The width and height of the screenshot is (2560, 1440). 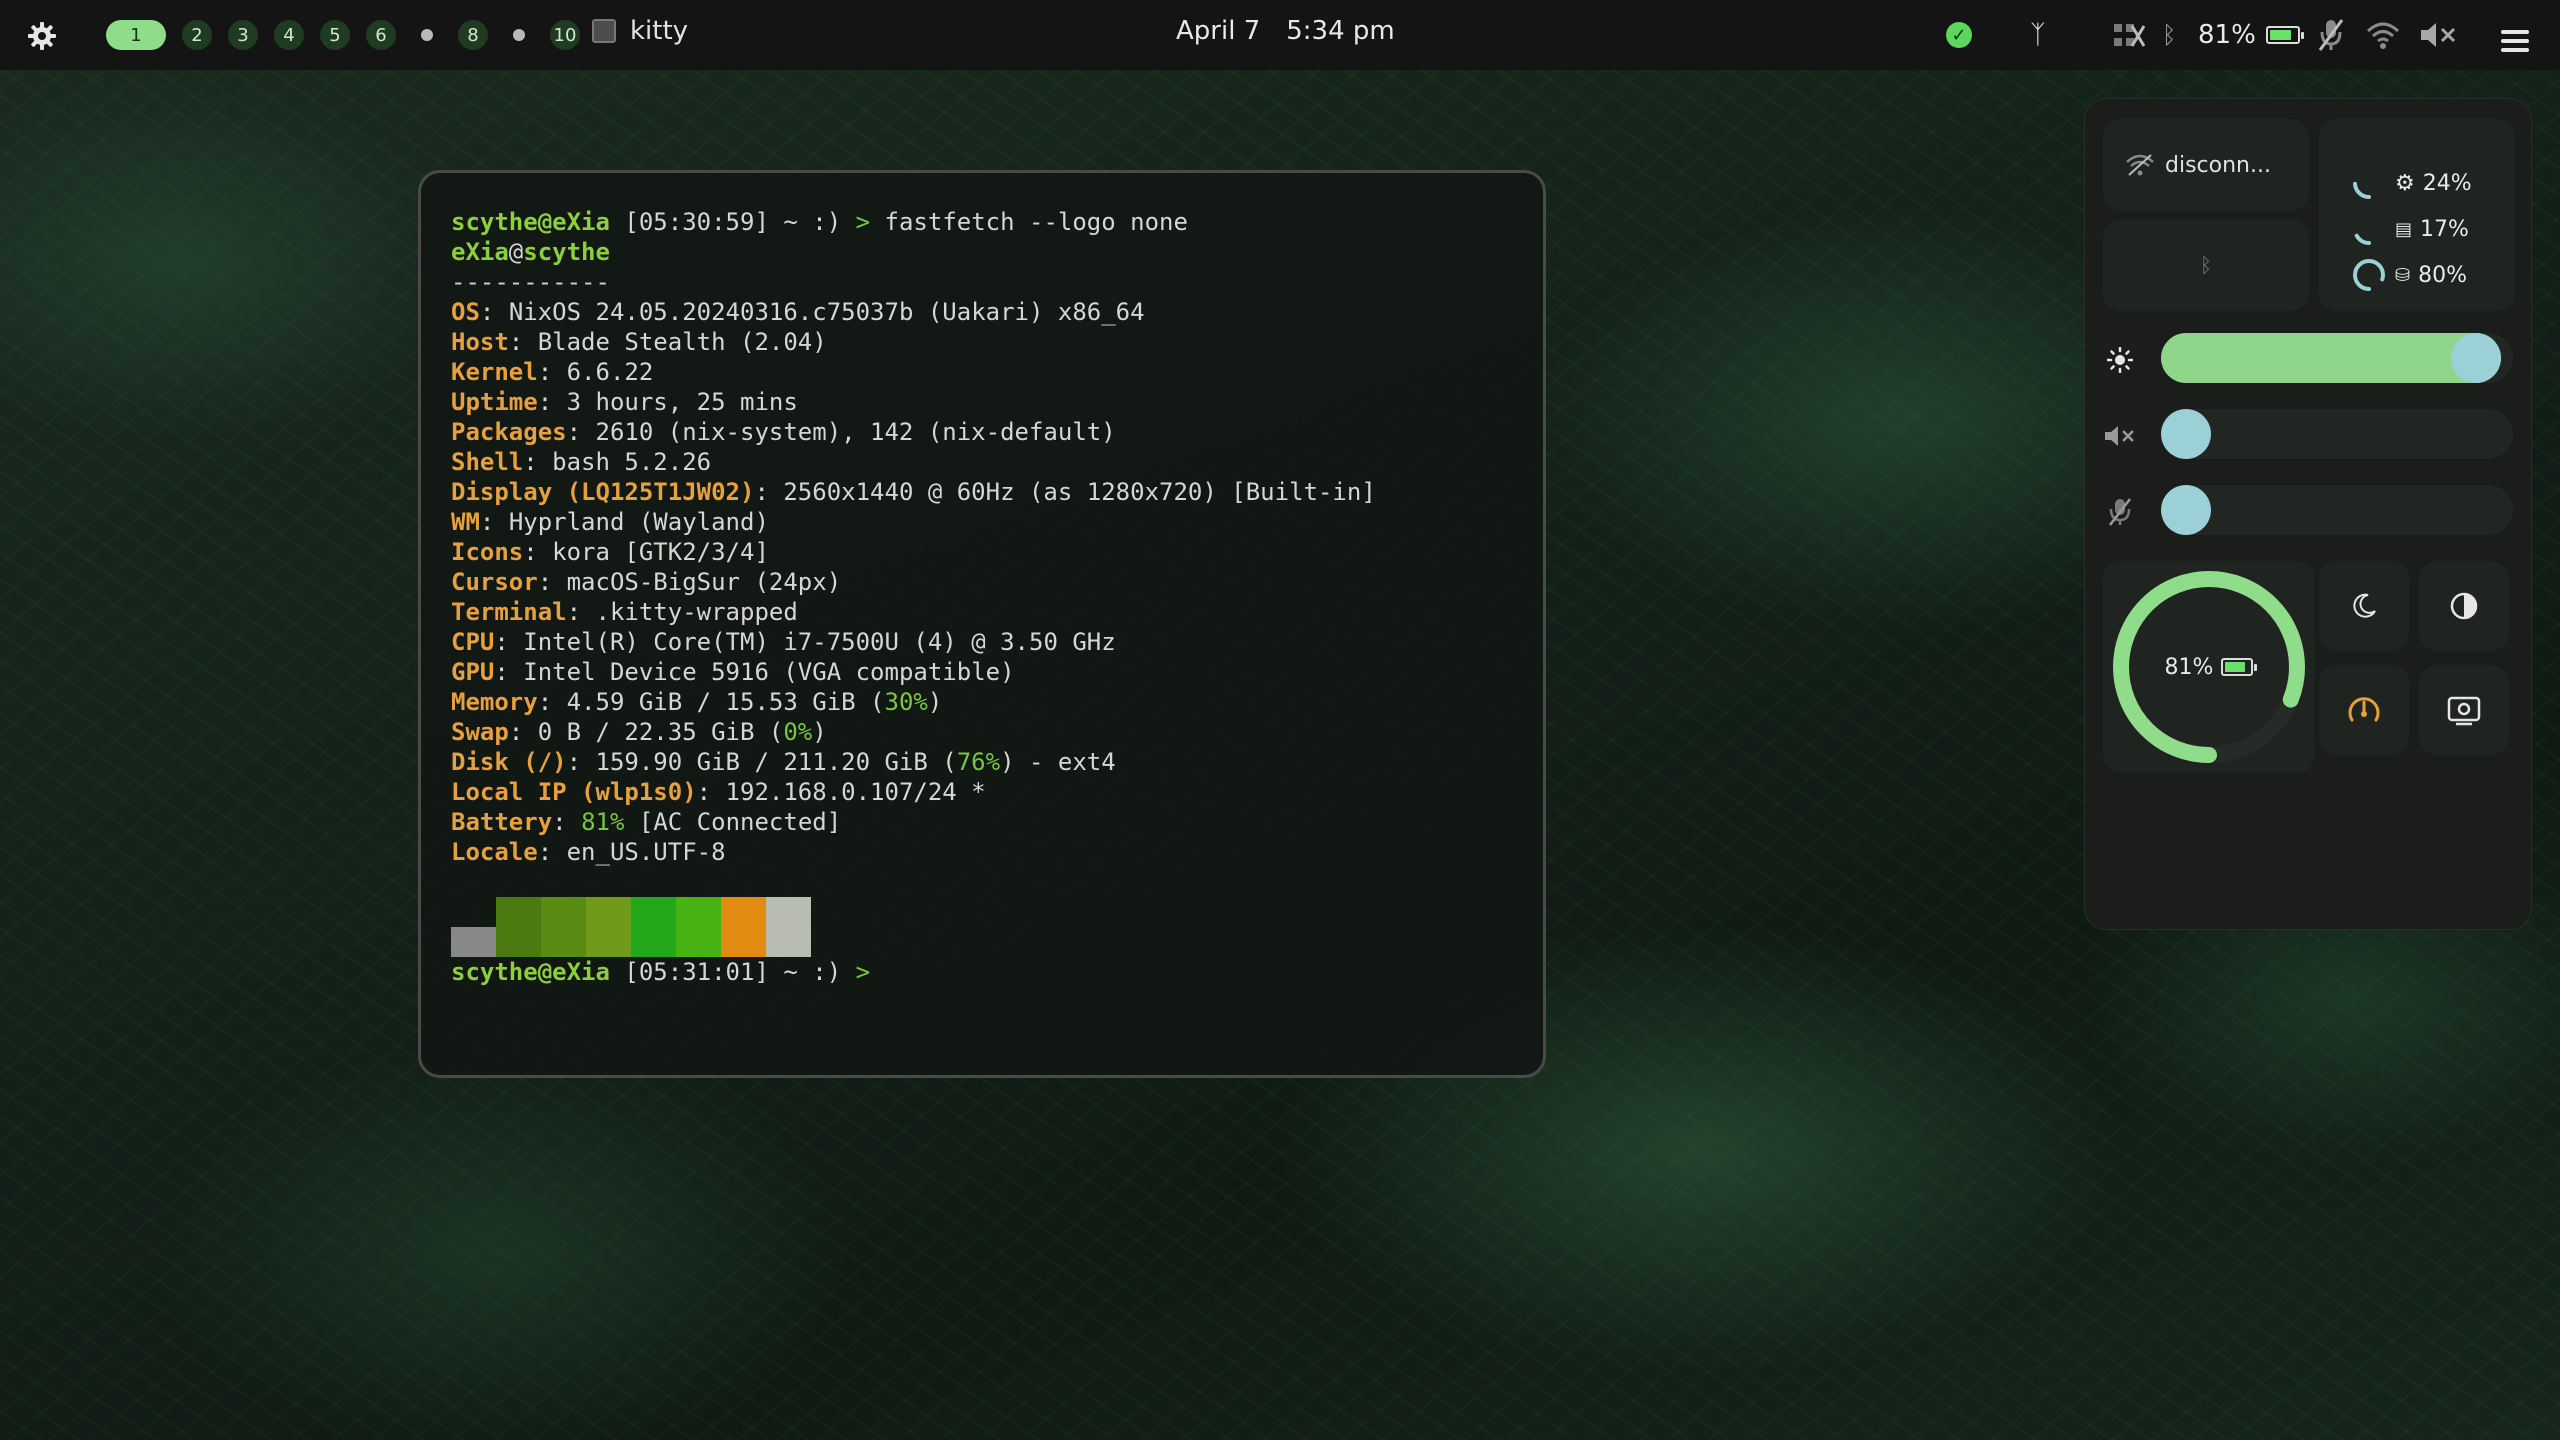 What do you see at coordinates (381, 35) in the screenshot?
I see `workspace-6: 6` at bounding box center [381, 35].